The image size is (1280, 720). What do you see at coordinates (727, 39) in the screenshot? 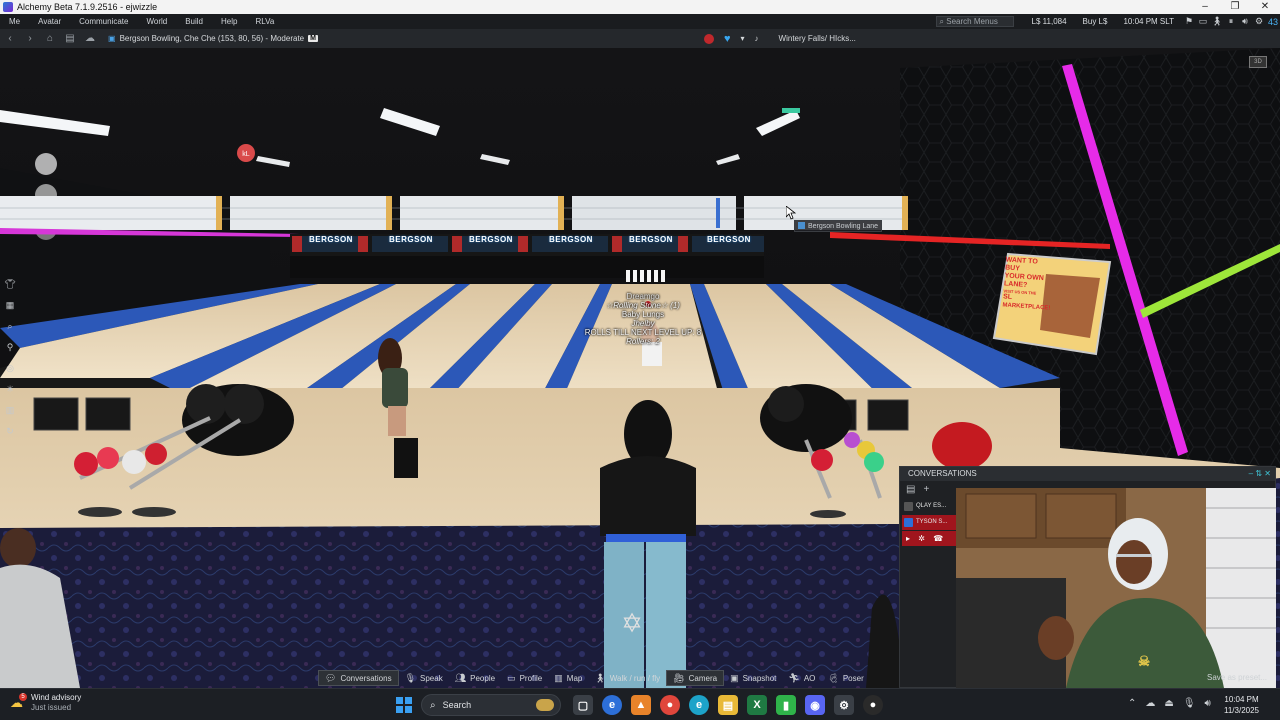
I see `heart-favorite-icon: ♥` at bounding box center [727, 39].